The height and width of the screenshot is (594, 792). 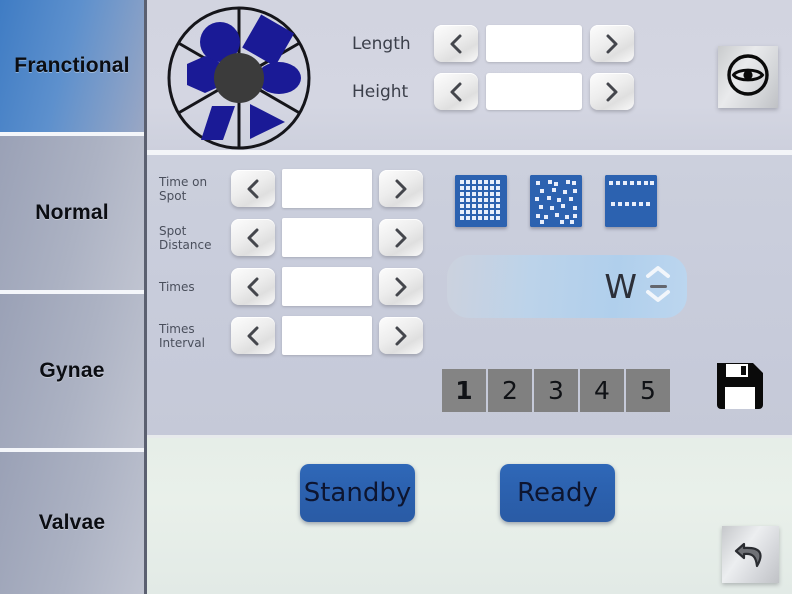 I want to click on spot-distance-increment-button, so click(x=401, y=237).